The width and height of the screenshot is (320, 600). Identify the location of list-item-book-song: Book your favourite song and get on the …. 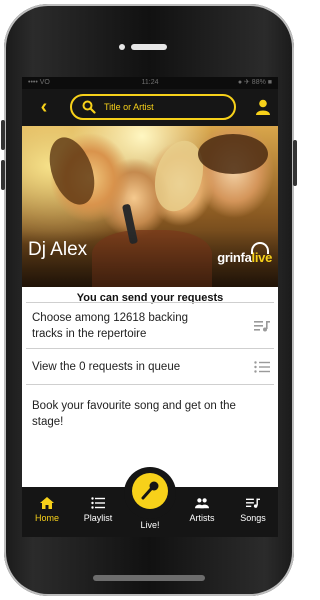
(150, 414).